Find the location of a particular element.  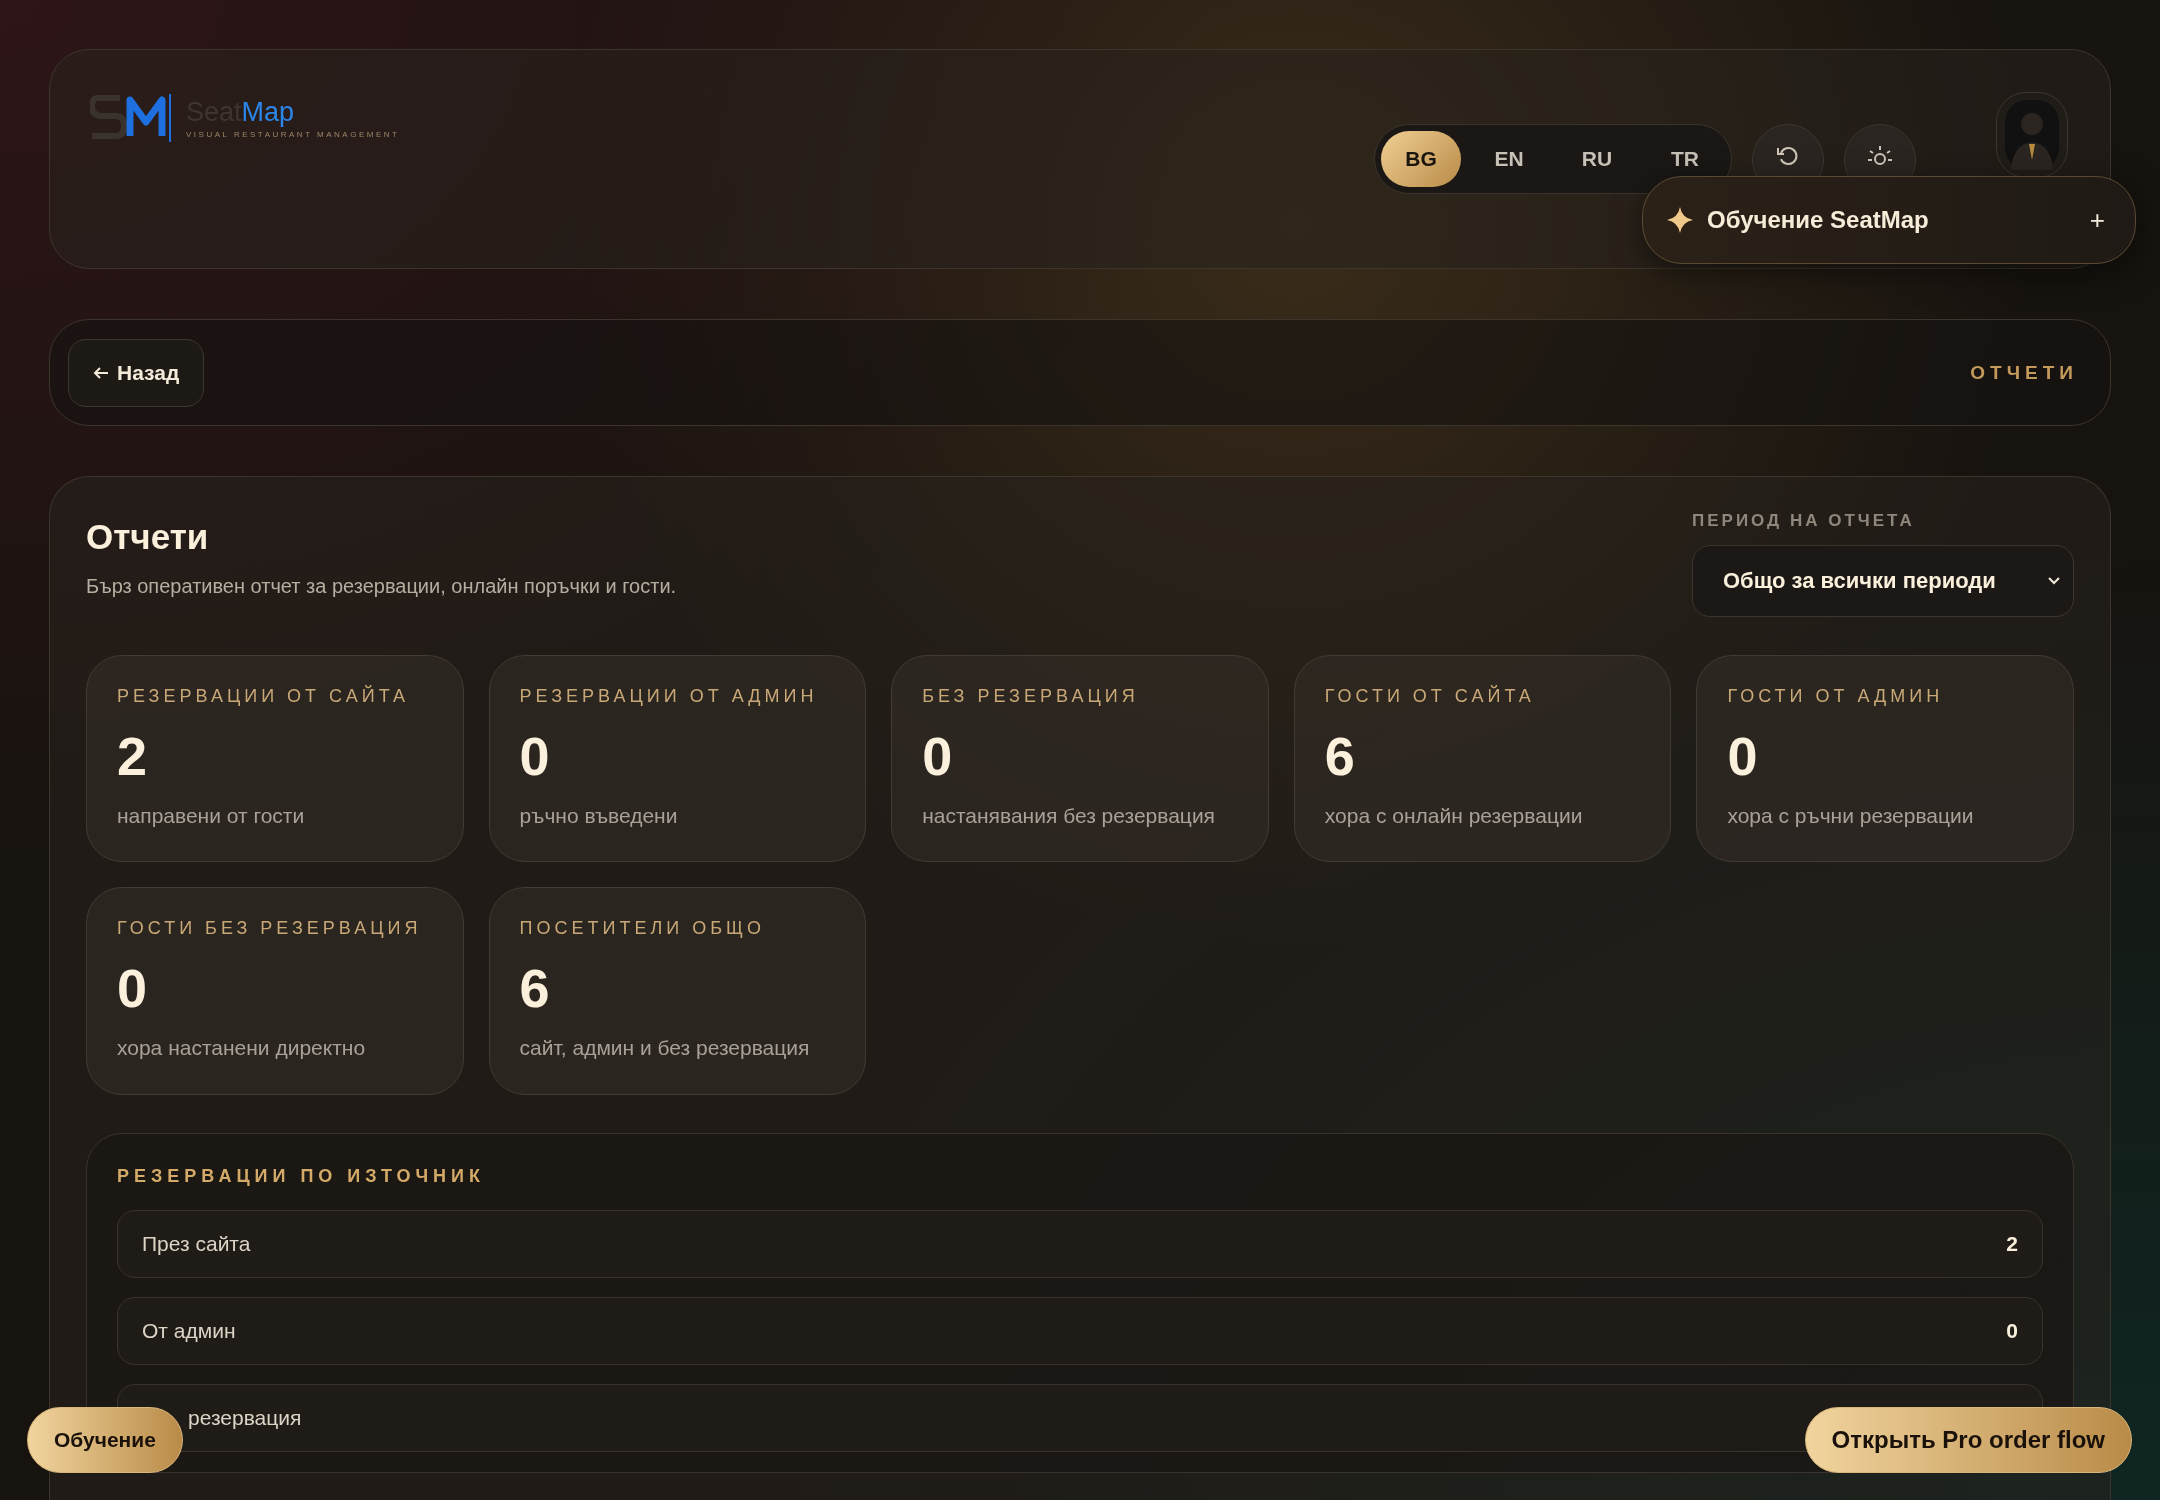

language-tab: RU is located at coordinates (1597, 159).